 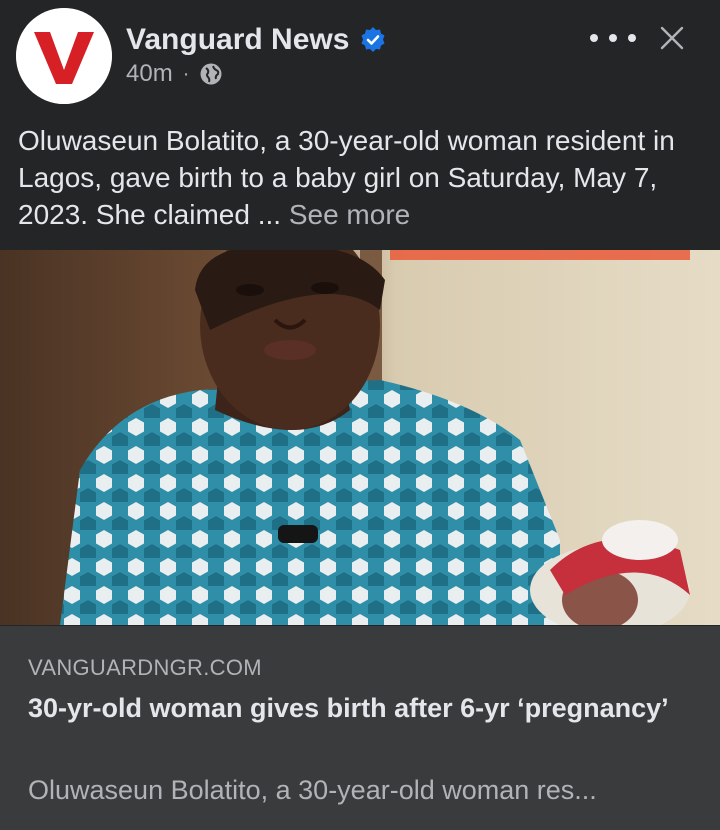 I want to click on link-domain: VANGUARDNGR.COM, so click(x=145, y=667).